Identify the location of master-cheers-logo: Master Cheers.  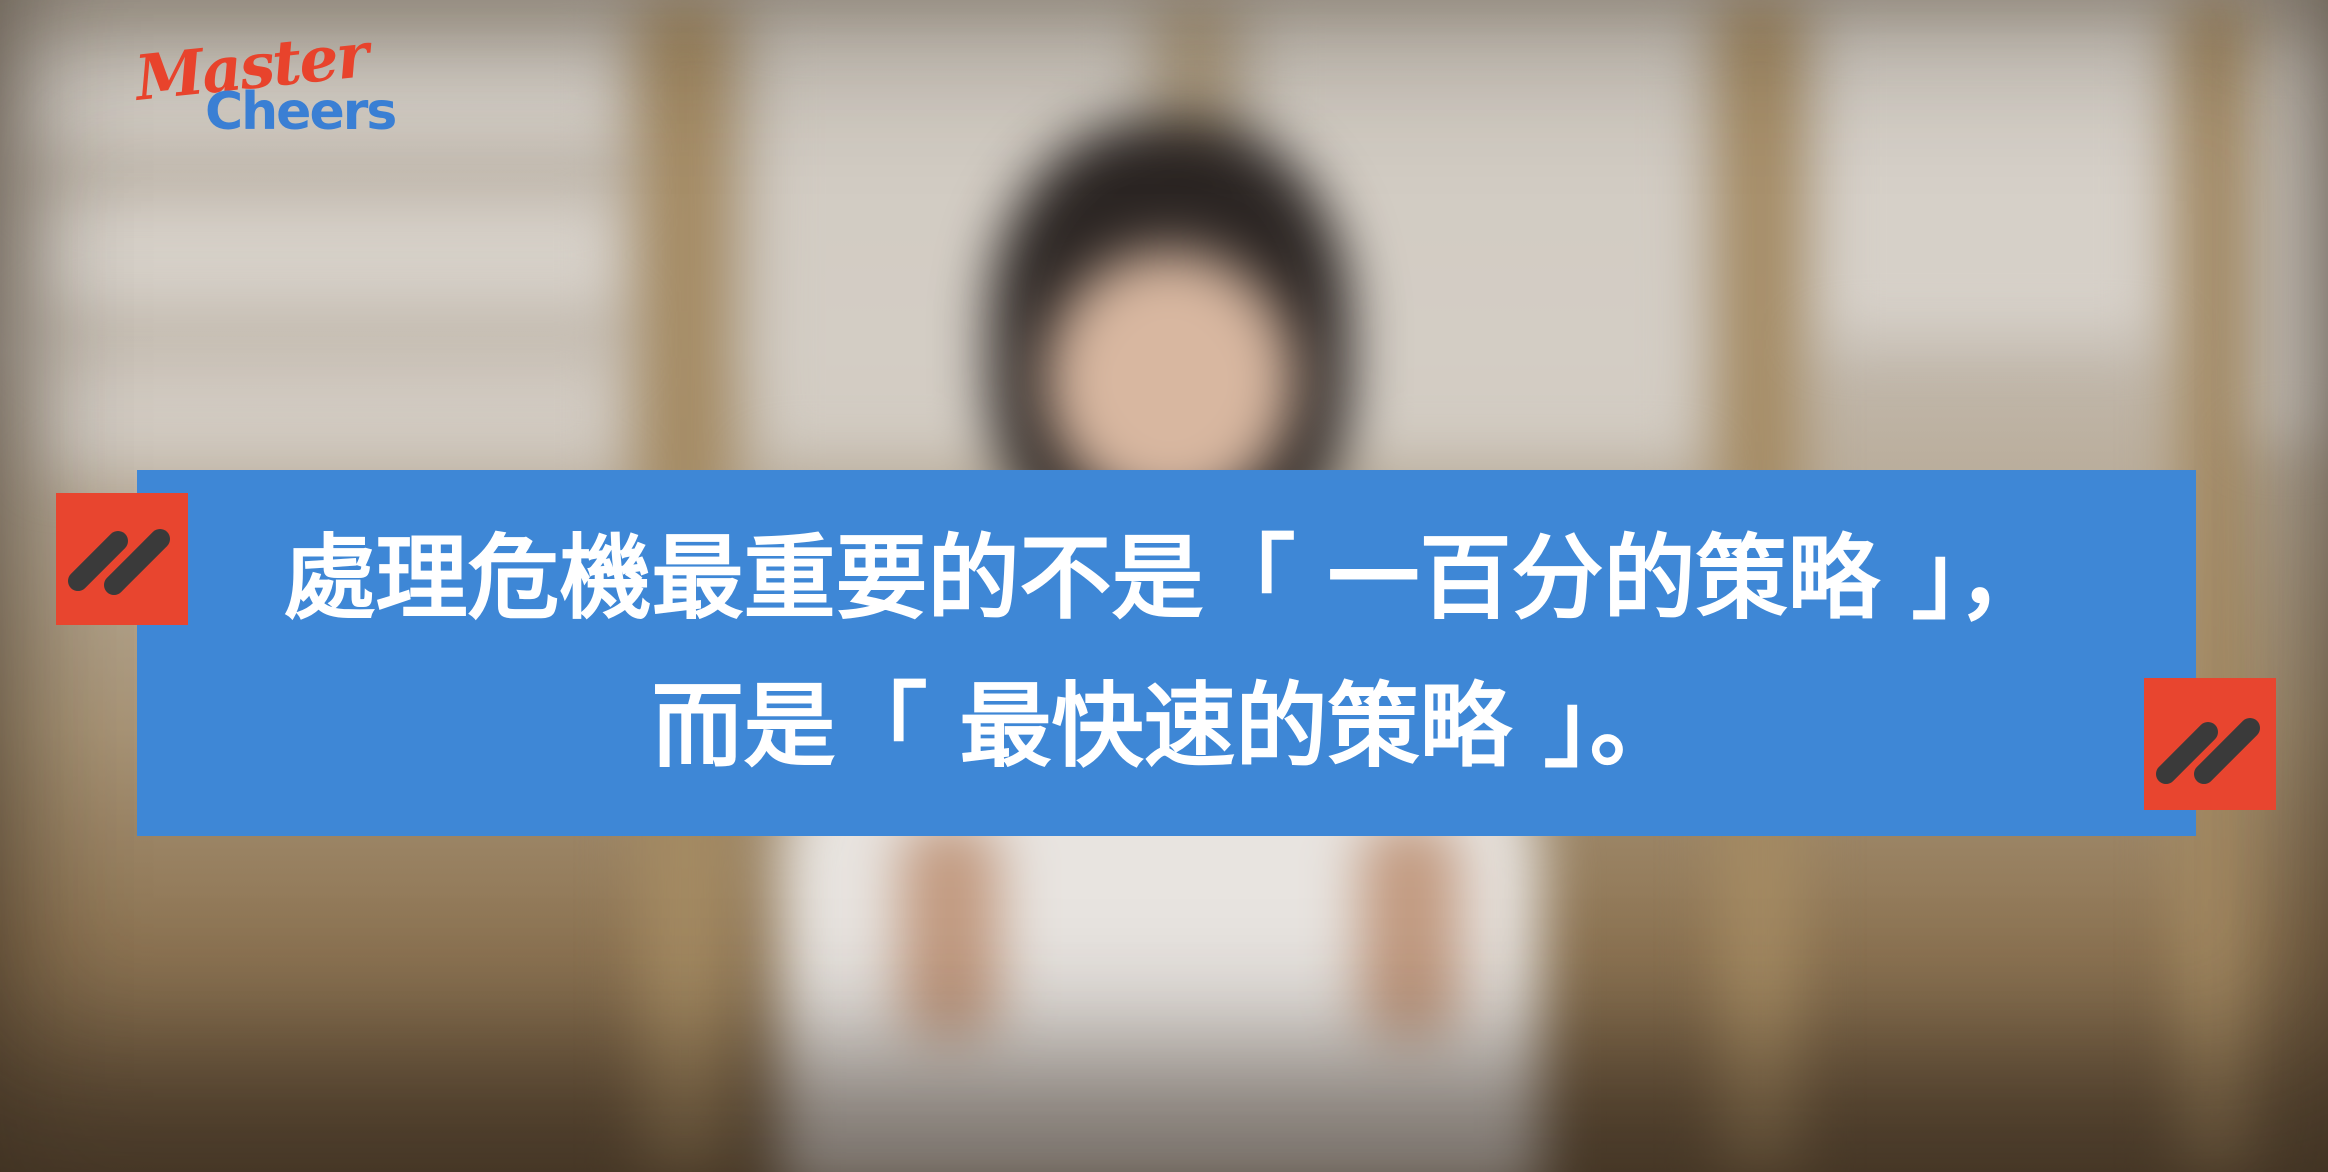
(265, 87).